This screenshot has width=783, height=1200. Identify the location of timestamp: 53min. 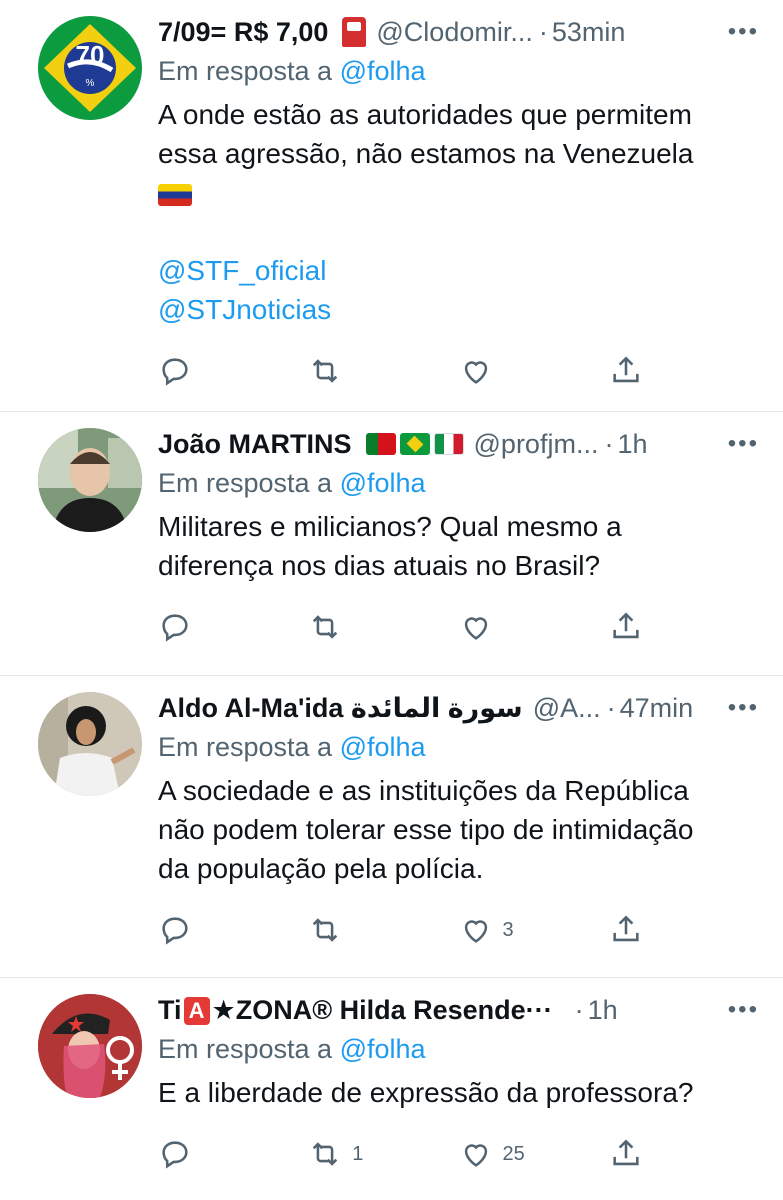
(589, 32).